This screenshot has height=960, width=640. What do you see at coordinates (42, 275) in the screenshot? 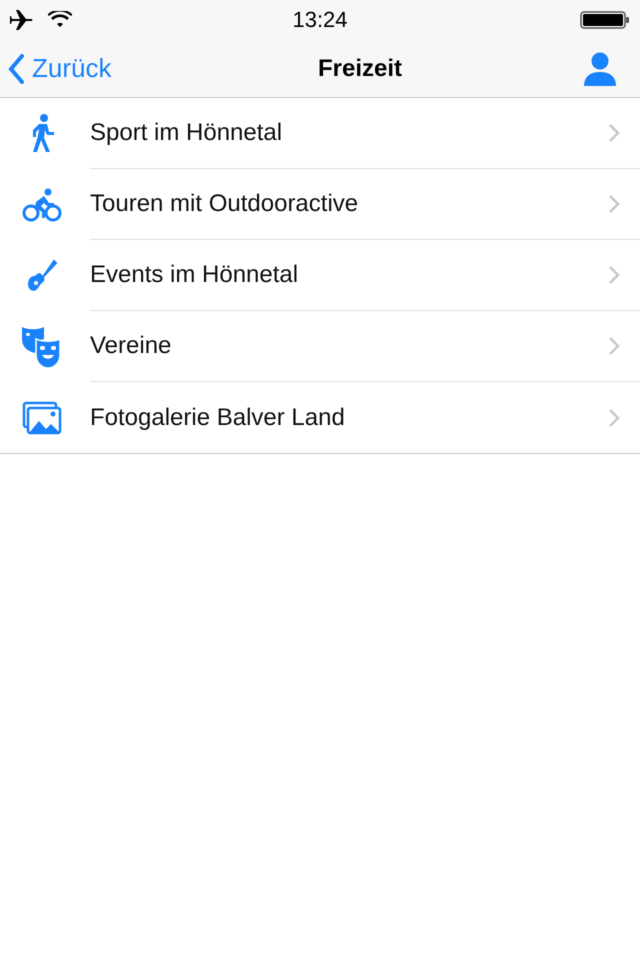
I see `guitar-icon` at bounding box center [42, 275].